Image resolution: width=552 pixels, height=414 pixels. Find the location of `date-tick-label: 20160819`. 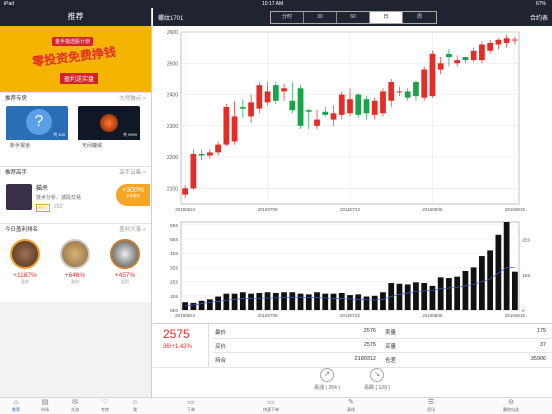

date-tick-label: 20160819 is located at coordinates (515, 209).